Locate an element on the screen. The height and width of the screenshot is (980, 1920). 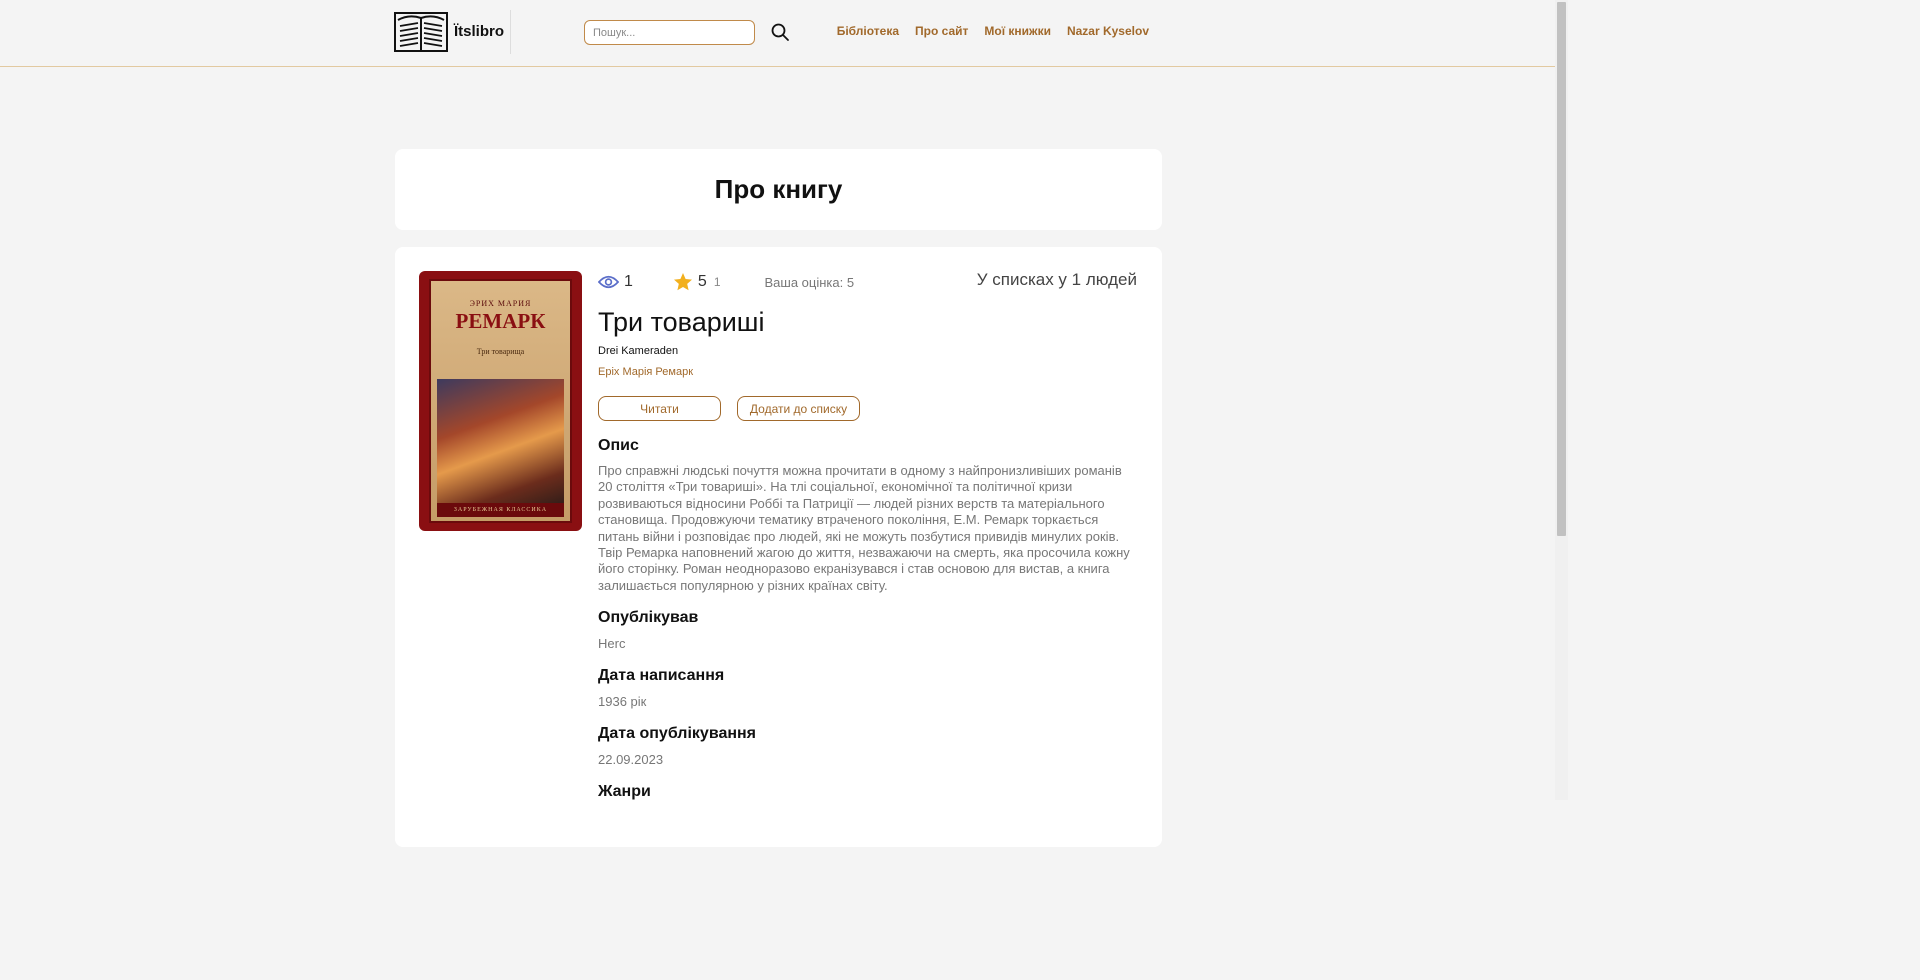
written-date-value: 1936 рік is located at coordinates (622, 701).